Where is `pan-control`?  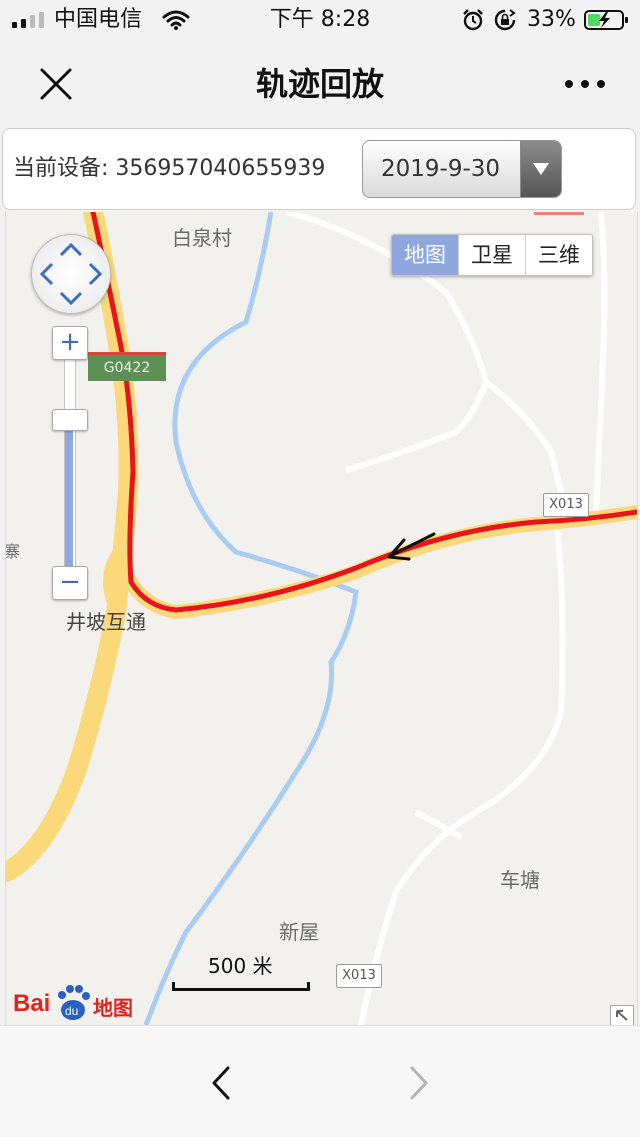 pan-control is located at coordinates (71, 274).